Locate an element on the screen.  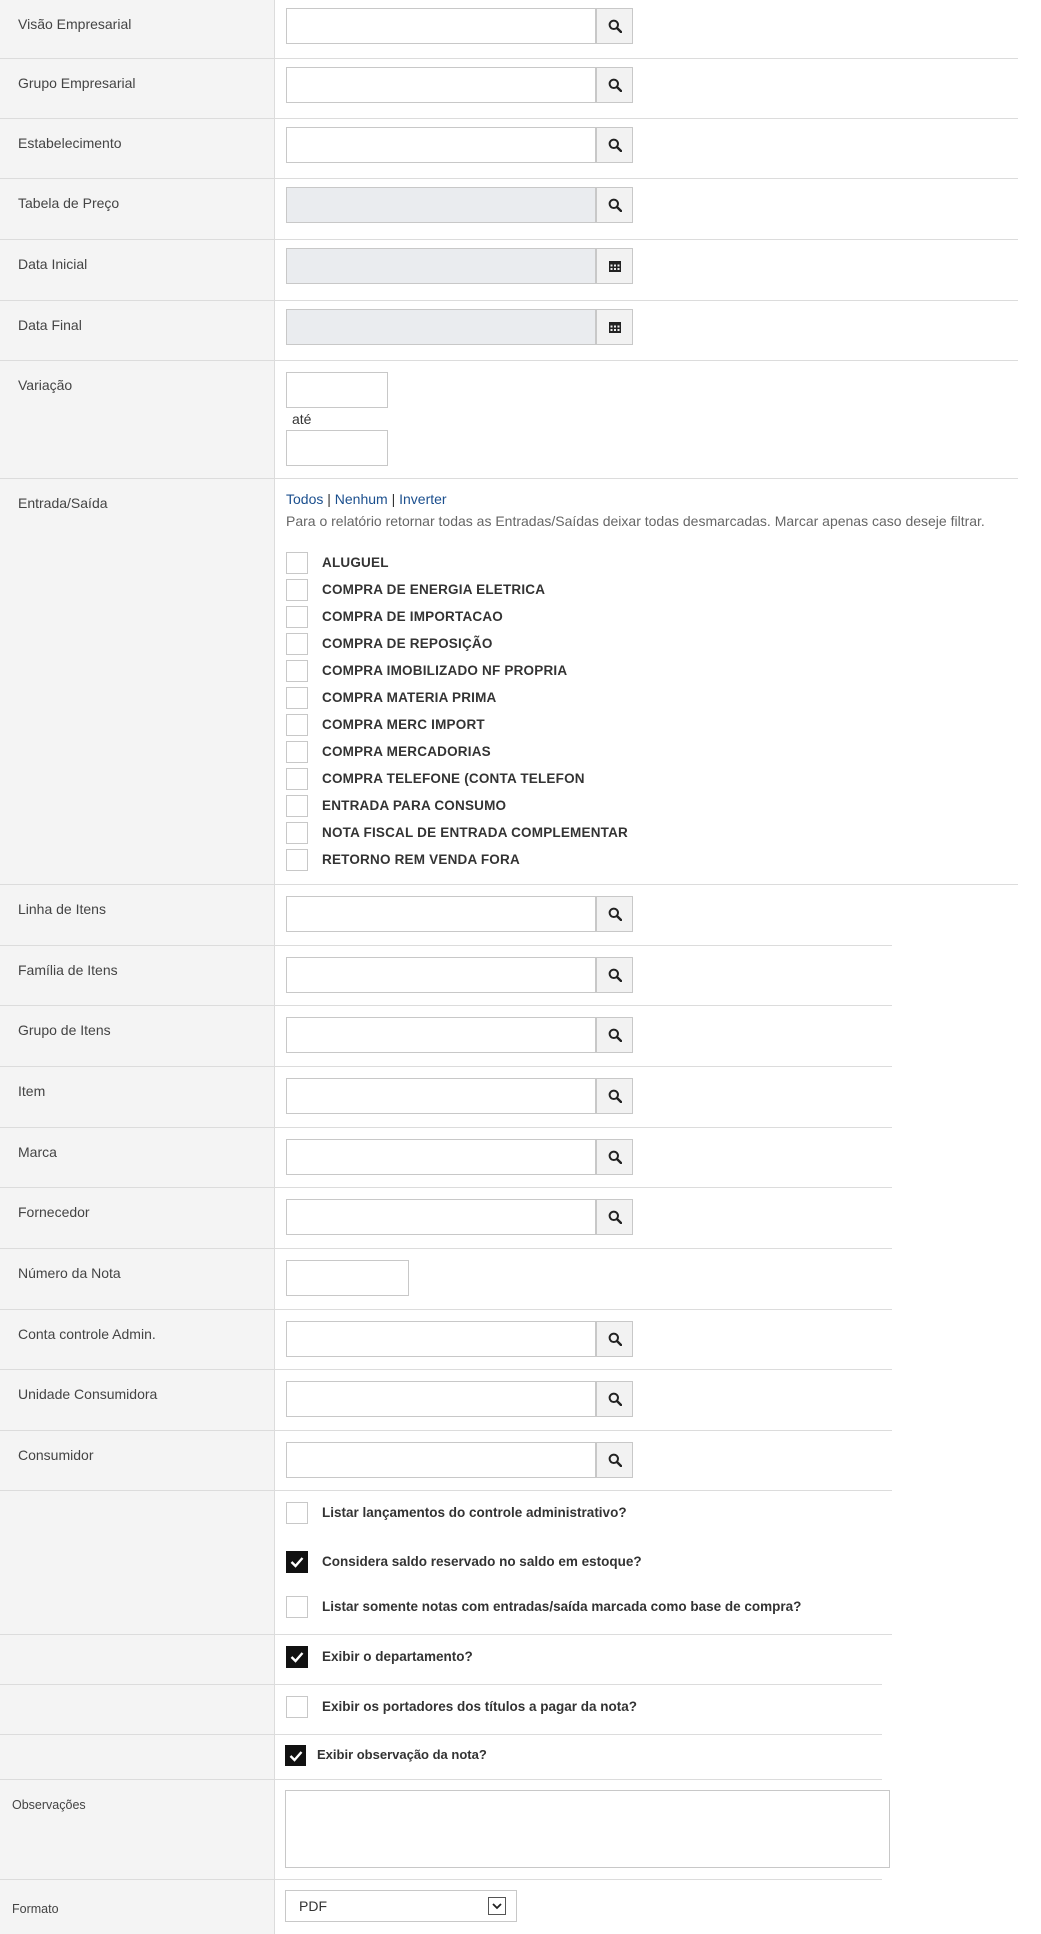
fornecedor-input is located at coordinates (441, 1217).